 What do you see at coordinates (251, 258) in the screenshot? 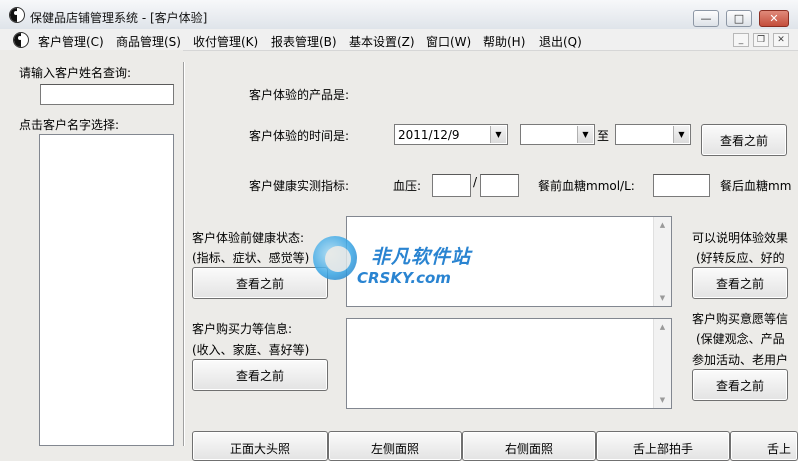
I see `pre-health-hint: (指标、症状、感觉等)` at bounding box center [251, 258].